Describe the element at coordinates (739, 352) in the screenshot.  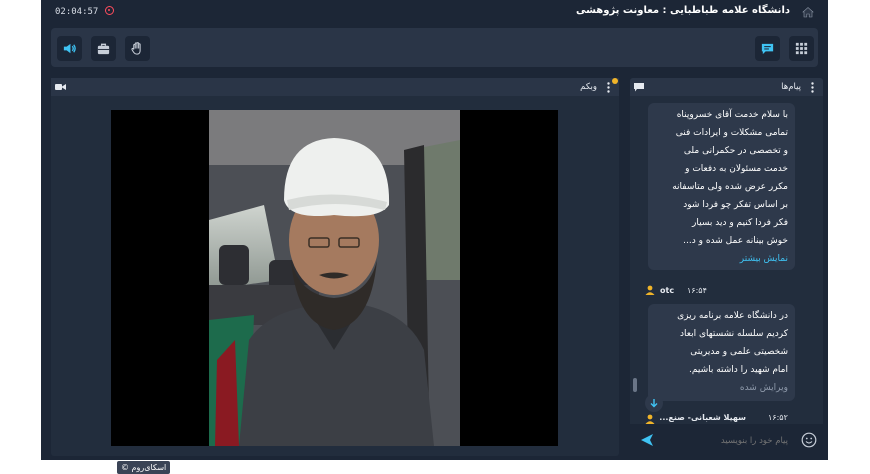
I see `message-line: شخصیتی علمی و مدیریتی` at that location.